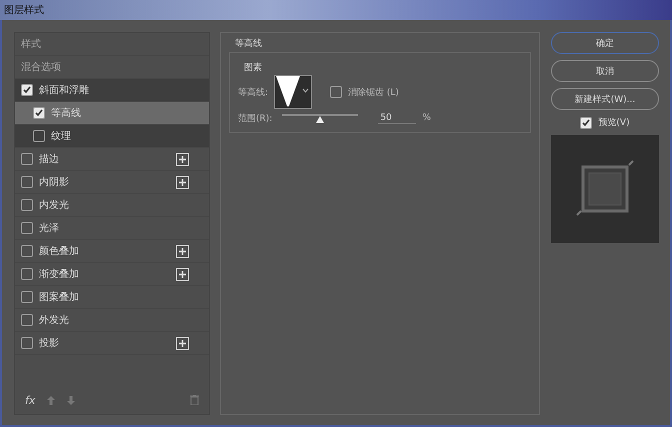 The height and width of the screenshot is (427, 672). Describe the element at coordinates (49, 343) in the screenshot. I see `item-label: 投影` at that location.